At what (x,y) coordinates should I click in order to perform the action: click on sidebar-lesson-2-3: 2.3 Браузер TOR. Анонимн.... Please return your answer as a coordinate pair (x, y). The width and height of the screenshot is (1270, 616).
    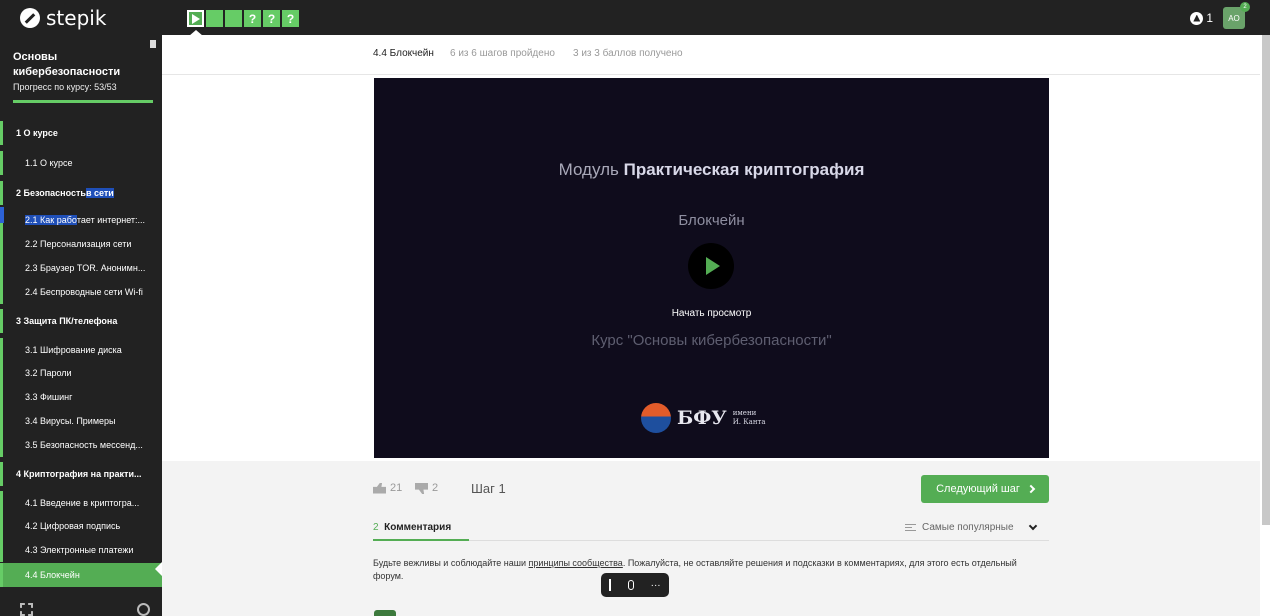
    Looking at the image, I should click on (81, 268).